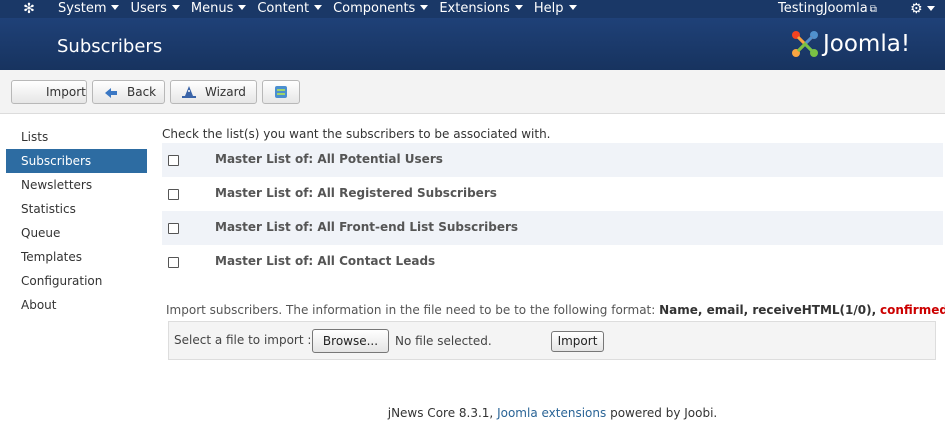 This screenshot has height=443, width=945. Describe the element at coordinates (189, 92) in the screenshot. I see `wizard-hat-icon` at that location.